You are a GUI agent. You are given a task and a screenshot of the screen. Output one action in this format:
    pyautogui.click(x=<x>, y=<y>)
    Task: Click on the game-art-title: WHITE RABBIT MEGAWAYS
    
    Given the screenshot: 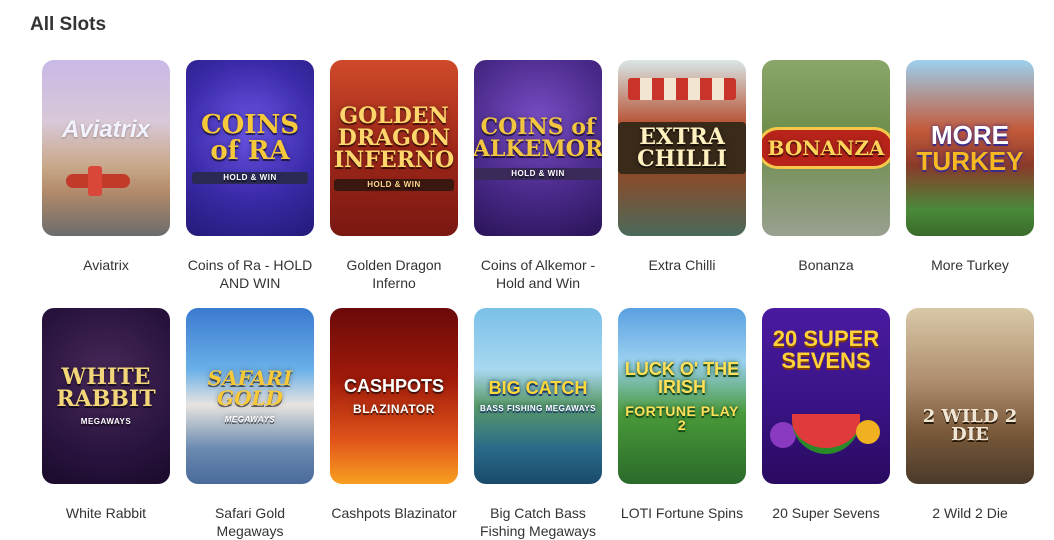 What is the action you would take?
    pyautogui.click(x=106, y=396)
    